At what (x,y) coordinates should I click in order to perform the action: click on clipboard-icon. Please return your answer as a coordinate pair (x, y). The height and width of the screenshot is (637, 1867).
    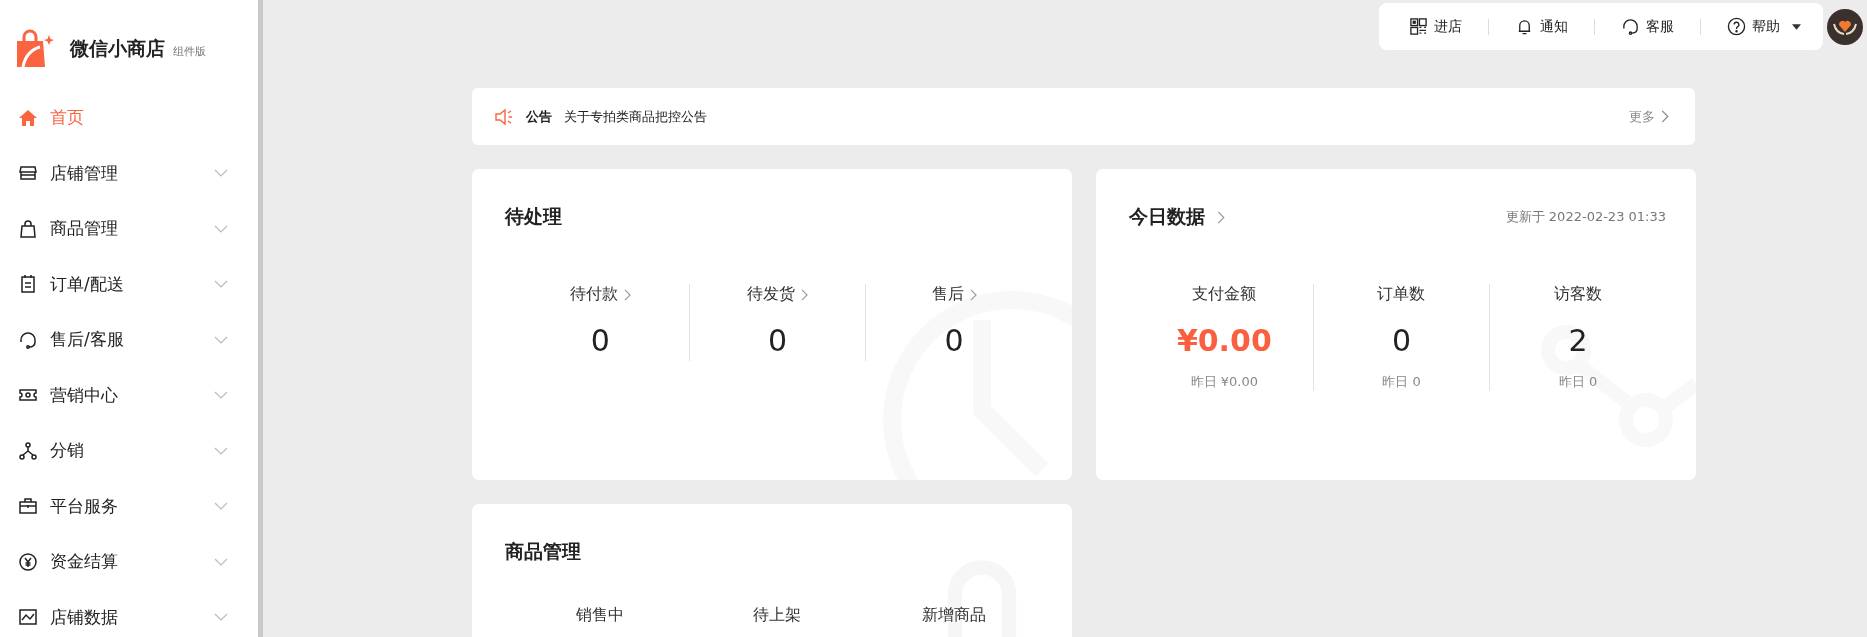
    Looking at the image, I should click on (28, 284).